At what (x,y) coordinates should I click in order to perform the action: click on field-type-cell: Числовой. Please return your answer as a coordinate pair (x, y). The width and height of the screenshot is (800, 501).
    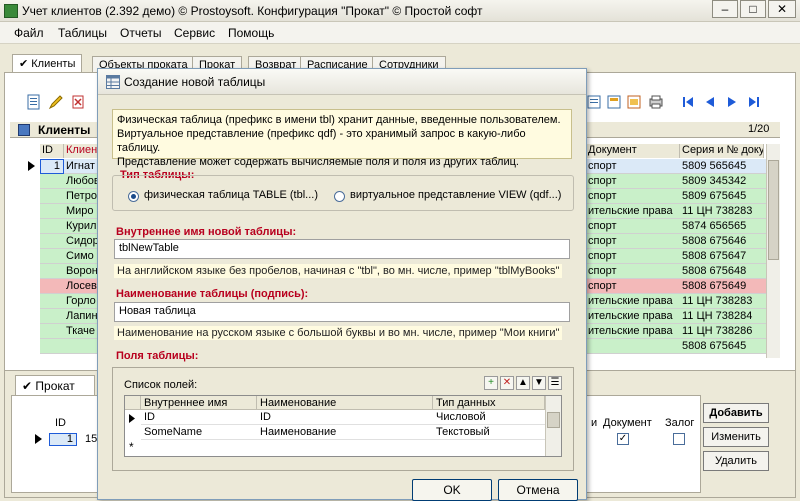
    Looking at the image, I should click on (489, 417).